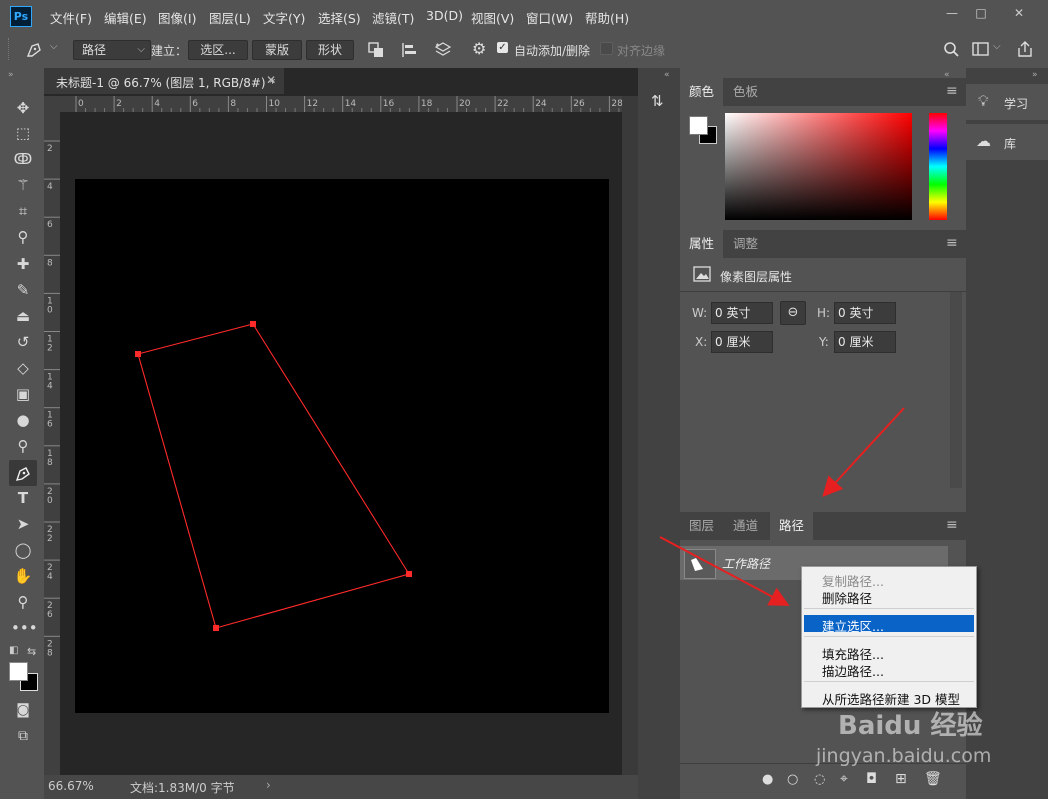 This screenshot has width=1048, height=799. Describe the element at coordinates (502, 47) in the screenshot. I see `auto-add-delete-checkbox: ✓` at that location.